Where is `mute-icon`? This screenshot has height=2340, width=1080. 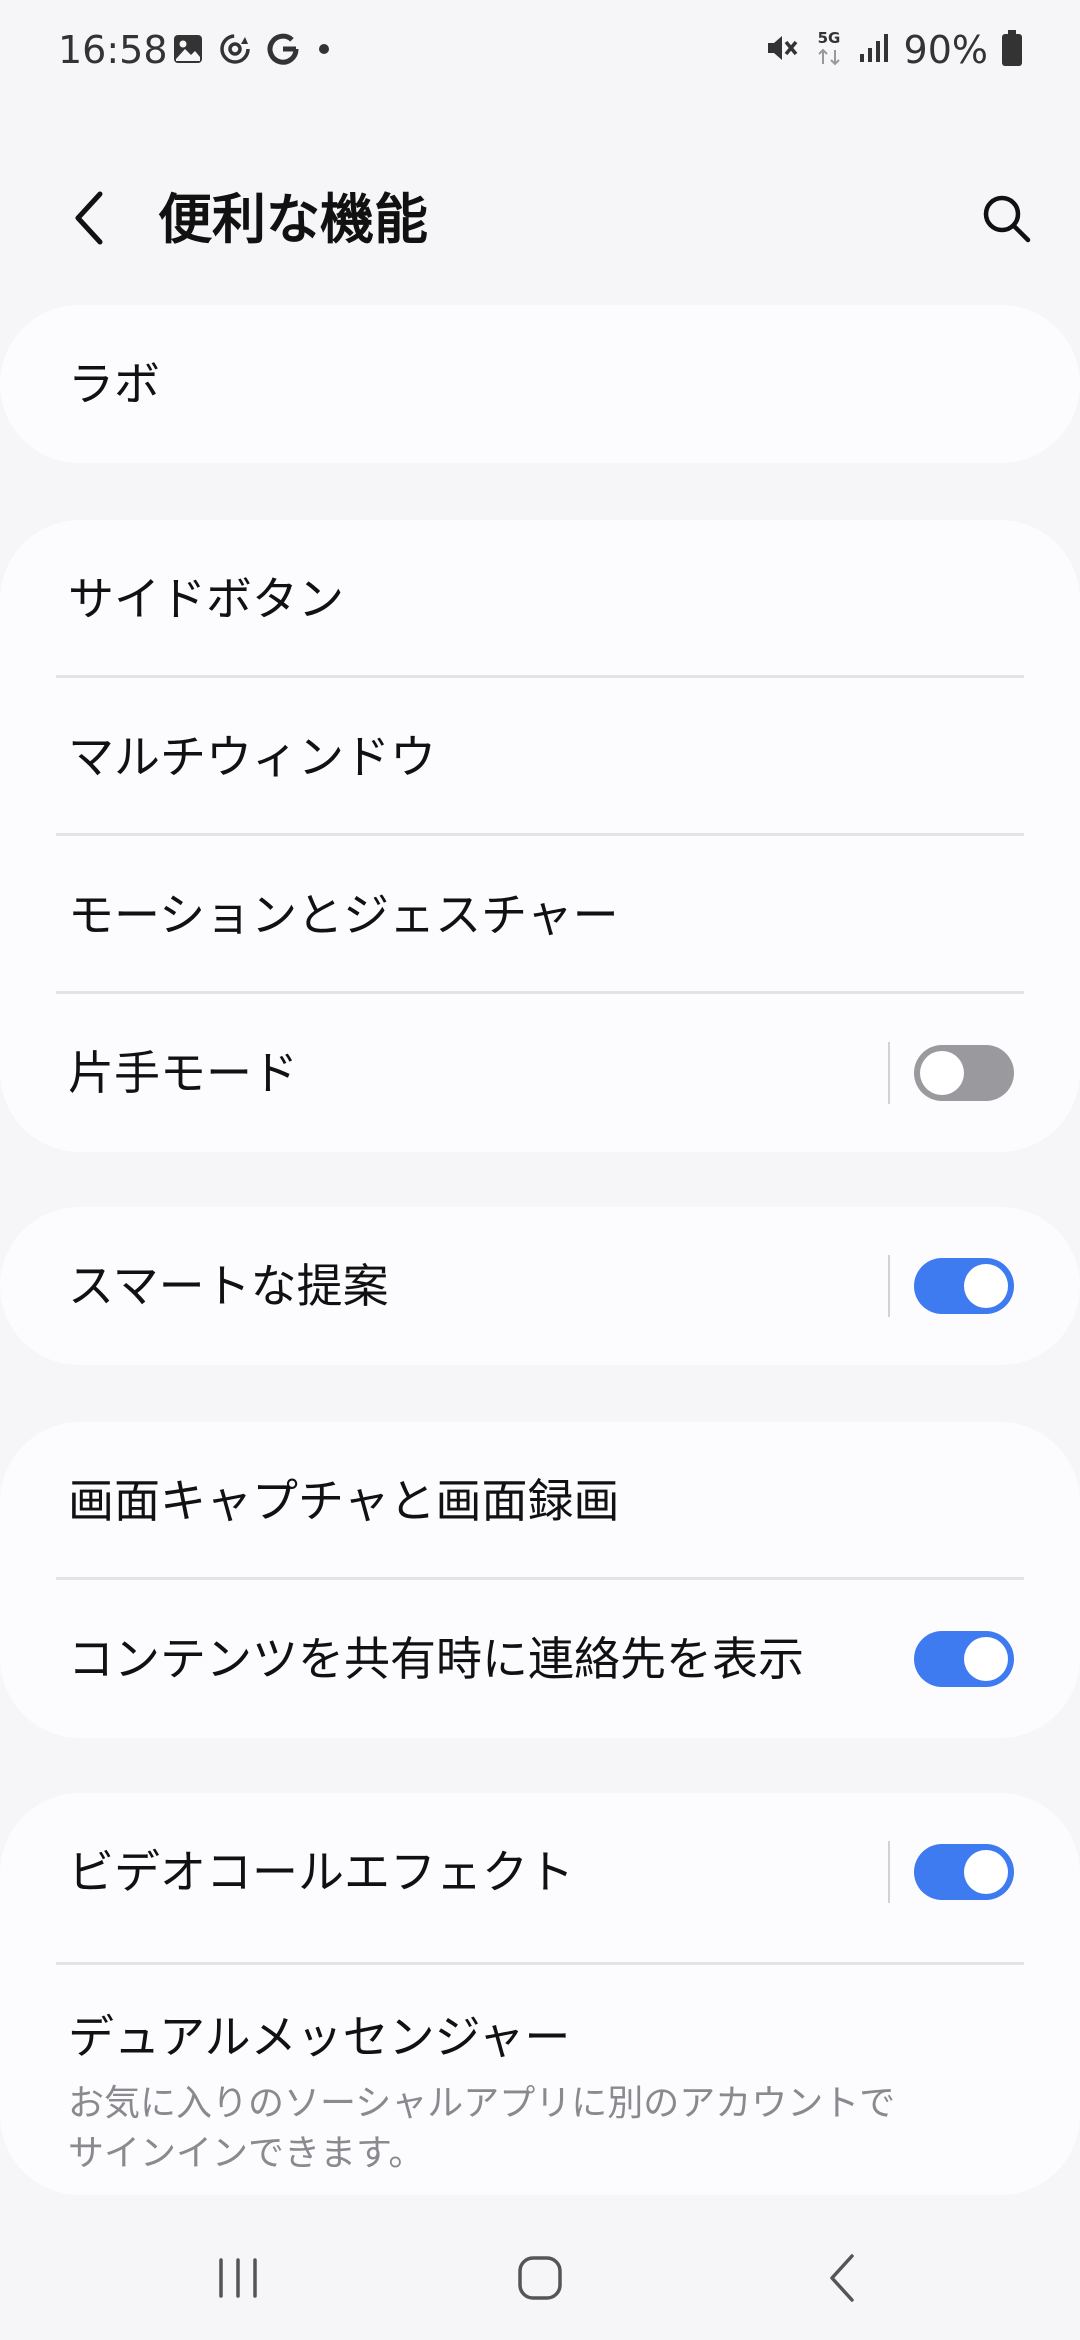
mute-icon is located at coordinates (782, 50).